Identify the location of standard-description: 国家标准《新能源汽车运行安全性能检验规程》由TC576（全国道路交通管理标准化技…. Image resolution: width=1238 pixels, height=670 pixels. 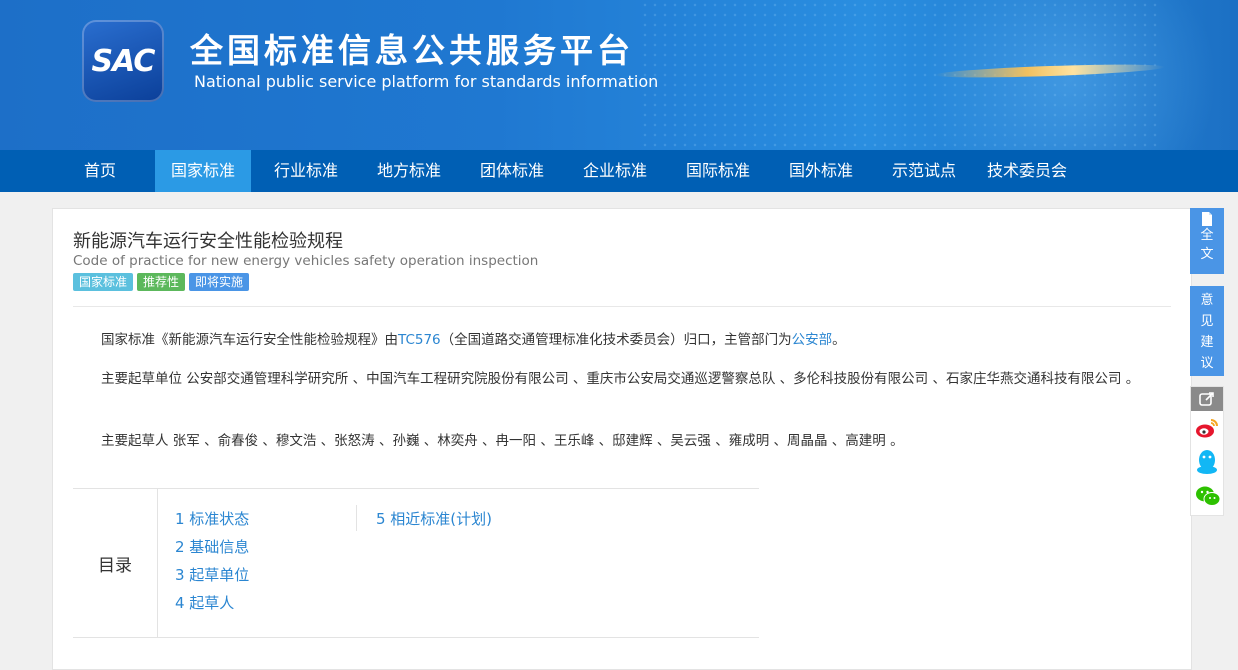
(473, 340).